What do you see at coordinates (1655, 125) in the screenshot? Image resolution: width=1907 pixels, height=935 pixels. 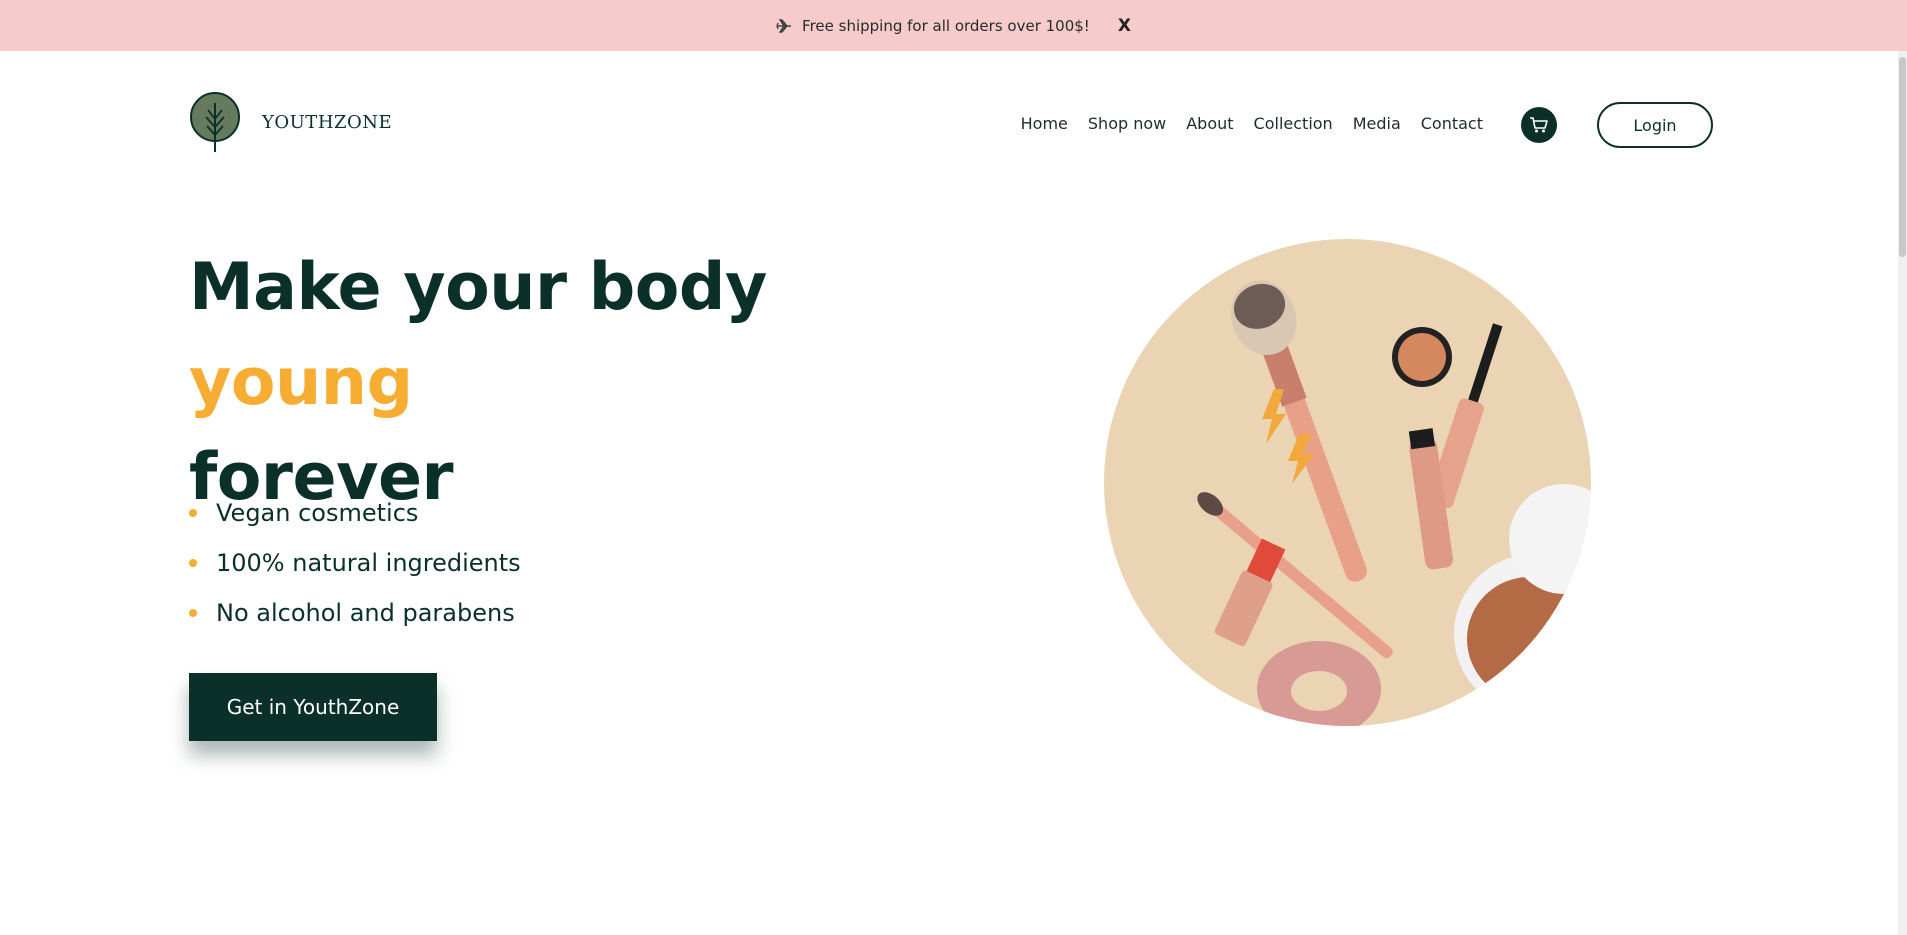 I see `login-button: Login` at bounding box center [1655, 125].